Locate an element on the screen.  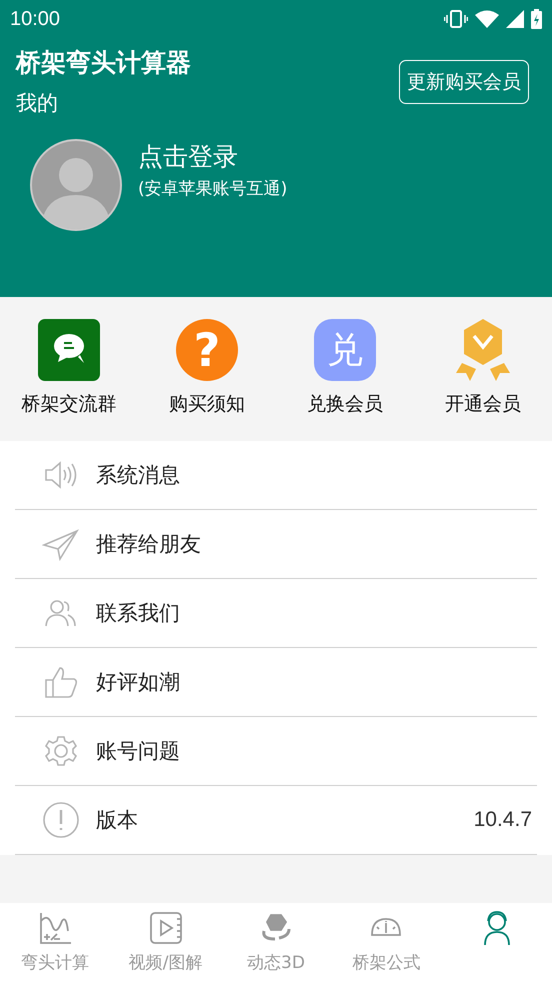
renew-membership-button: 更新购买会员 is located at coordinates (464, 82).